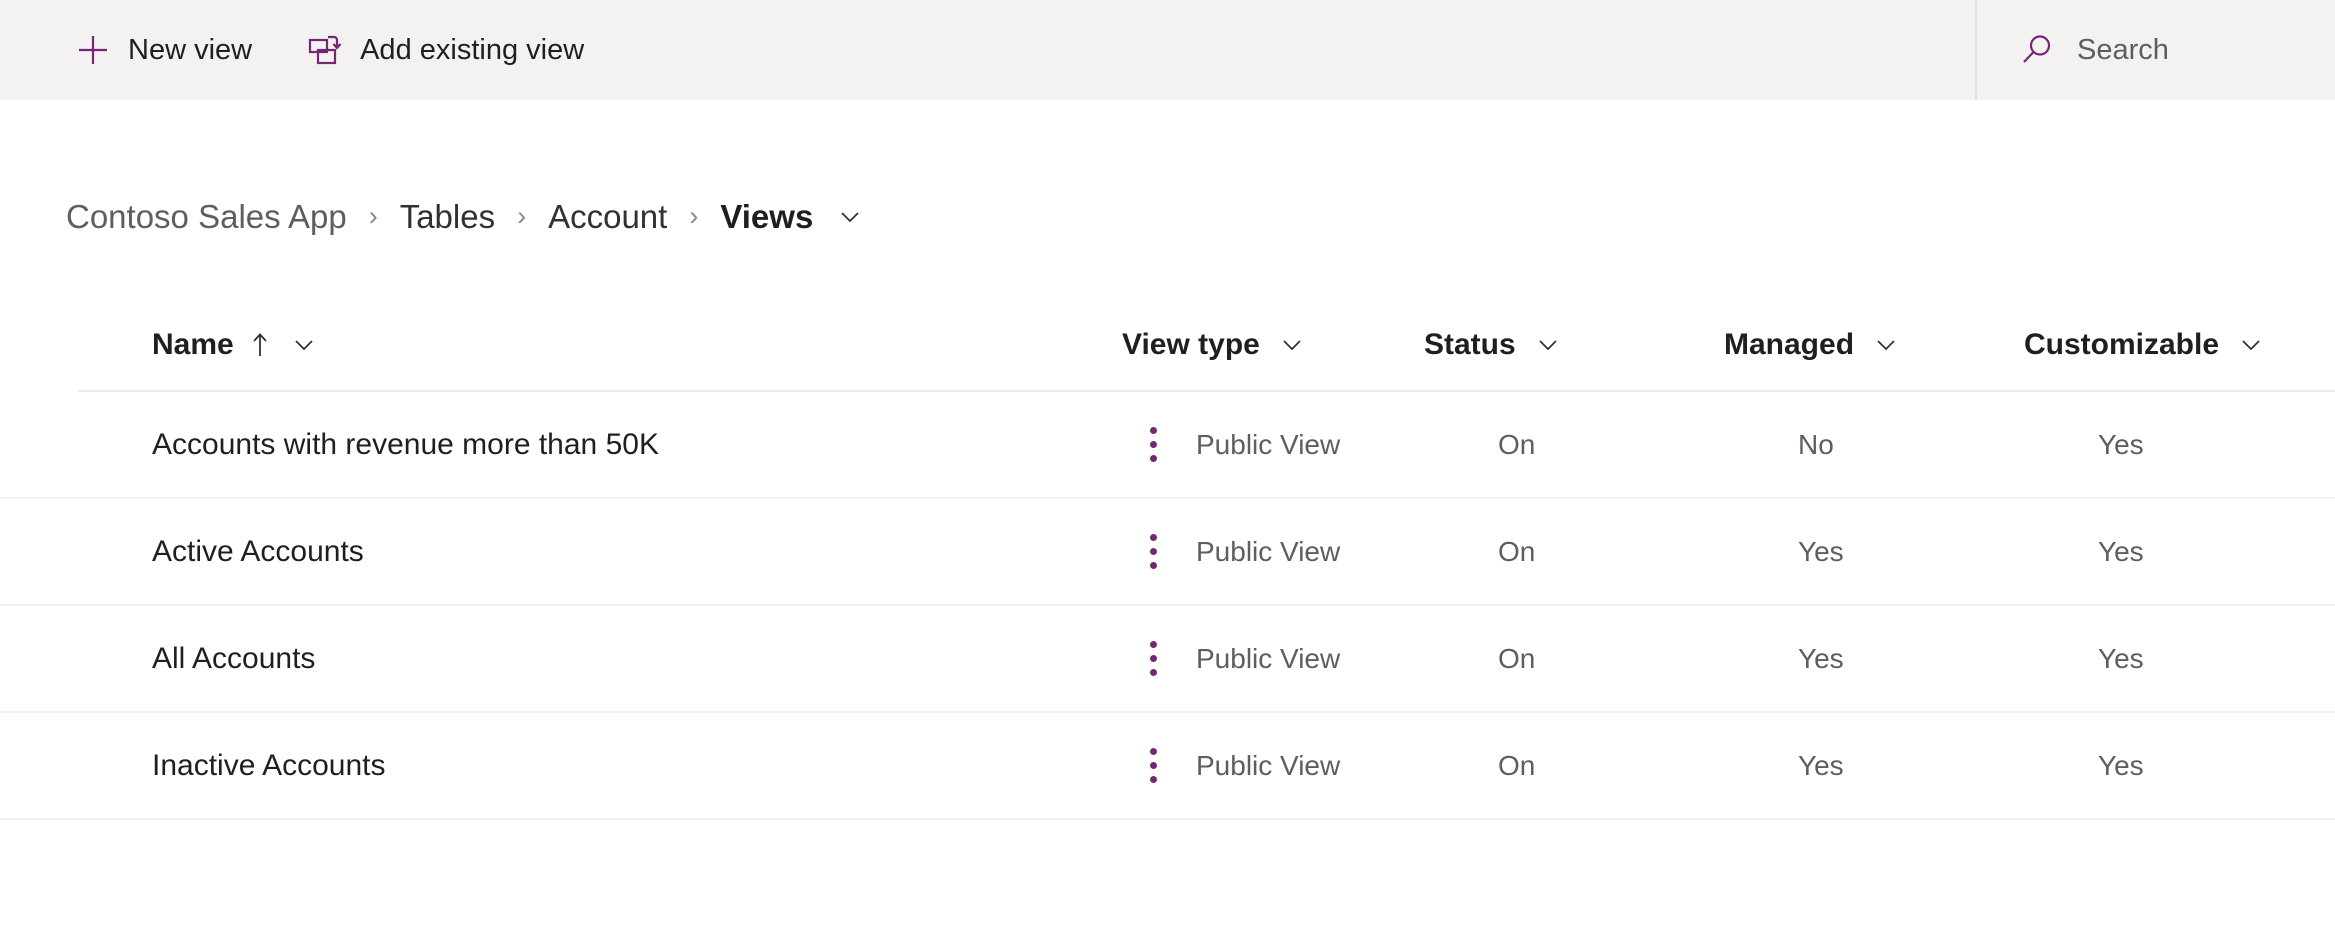 This screenshot has height=937, width=2335. Describe the element at coordinates (206, 216) in the screenshot. I see `breadcrumb-item-app: Contoso Sales App` at that location.